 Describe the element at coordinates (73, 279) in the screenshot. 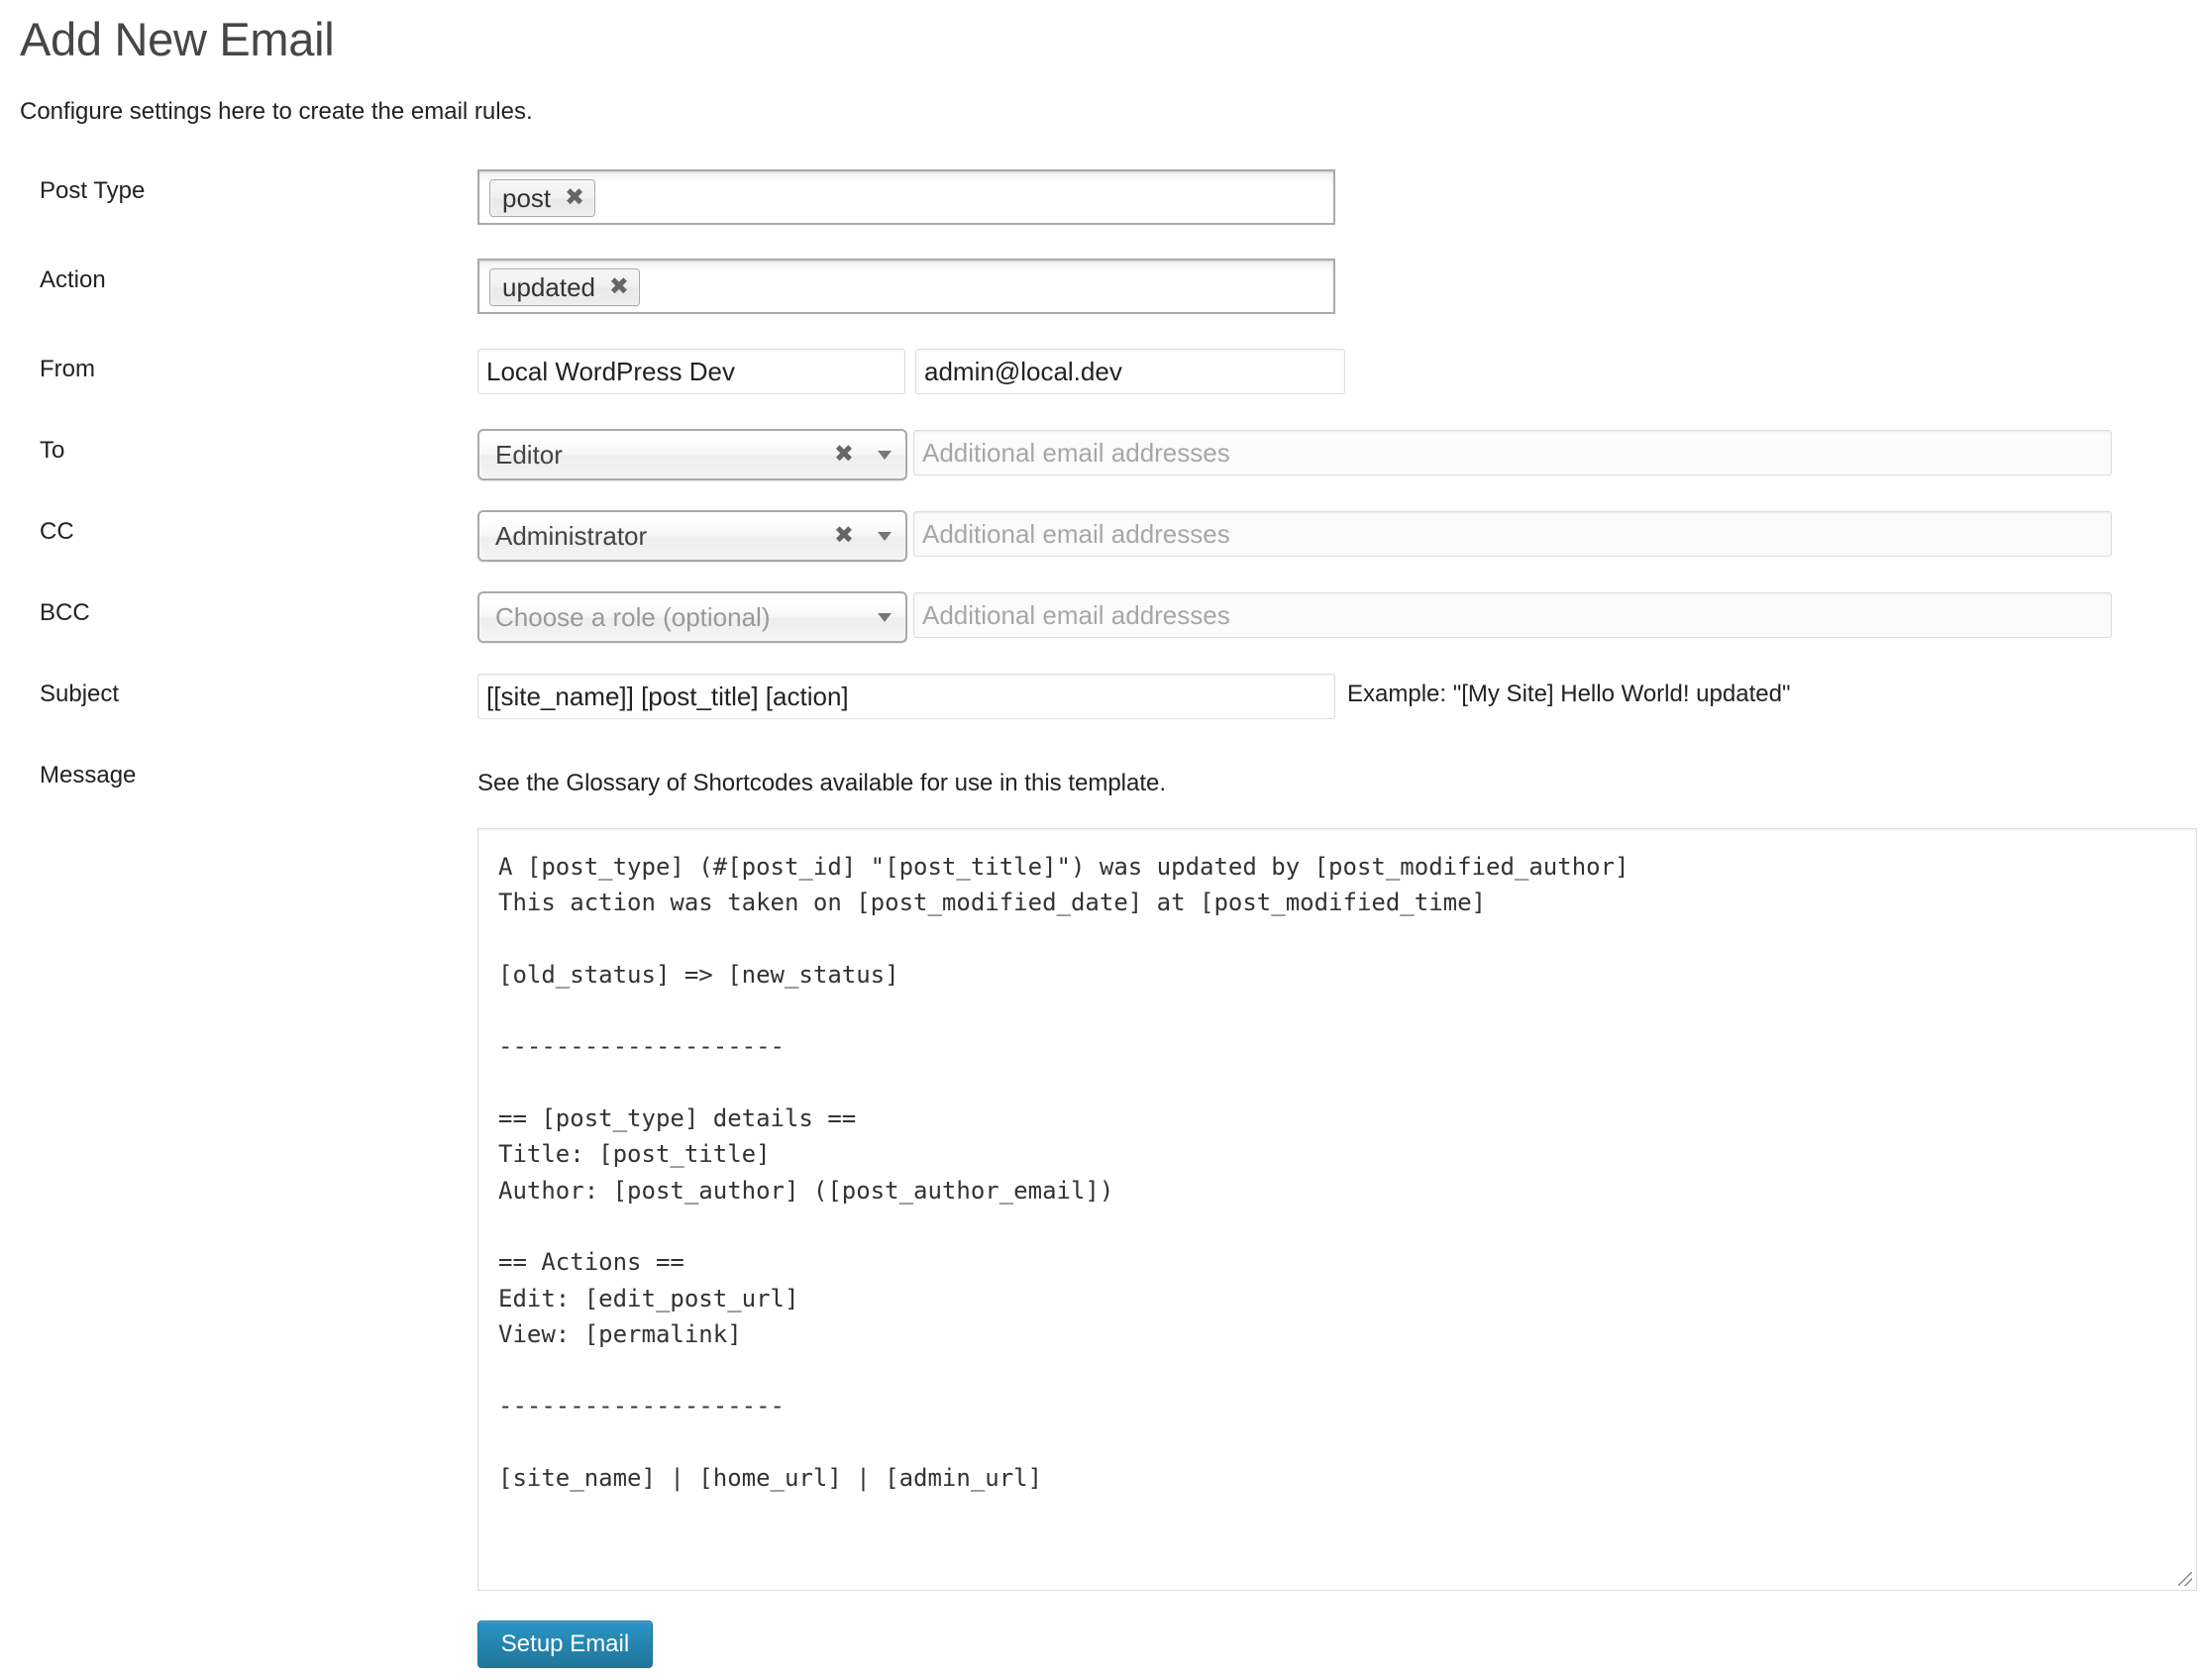

I see `action-label: Action` at that location.